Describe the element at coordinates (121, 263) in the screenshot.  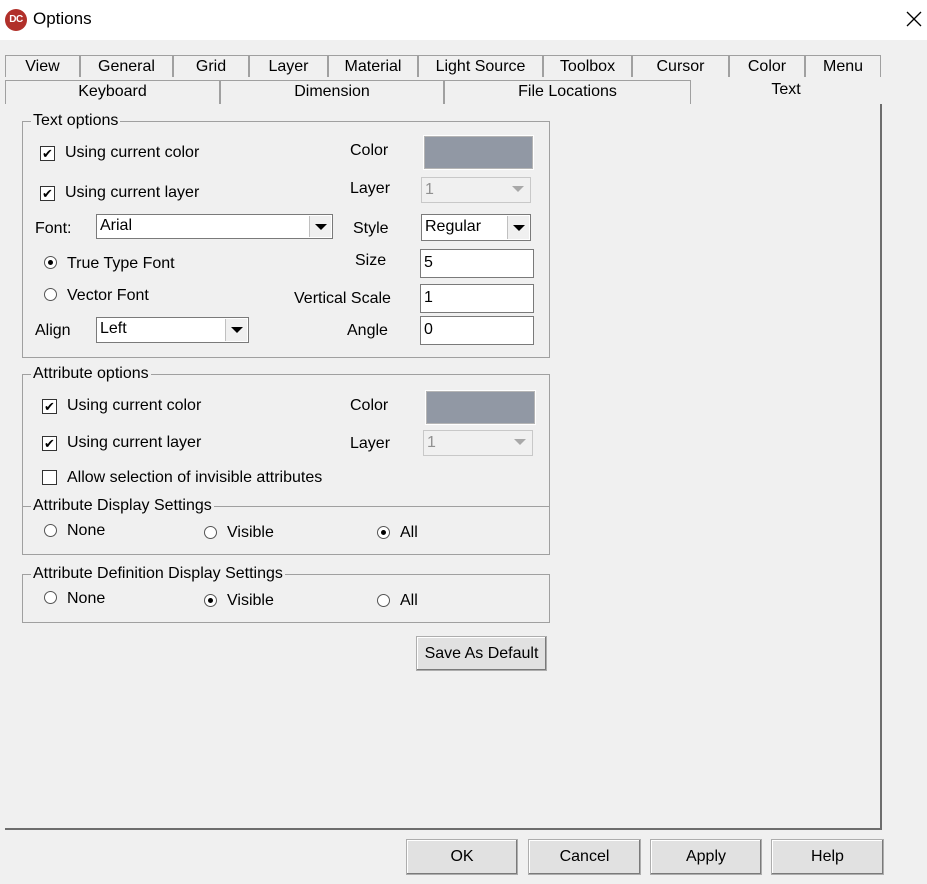
I see `truetype-label: True Type Font` at that location.